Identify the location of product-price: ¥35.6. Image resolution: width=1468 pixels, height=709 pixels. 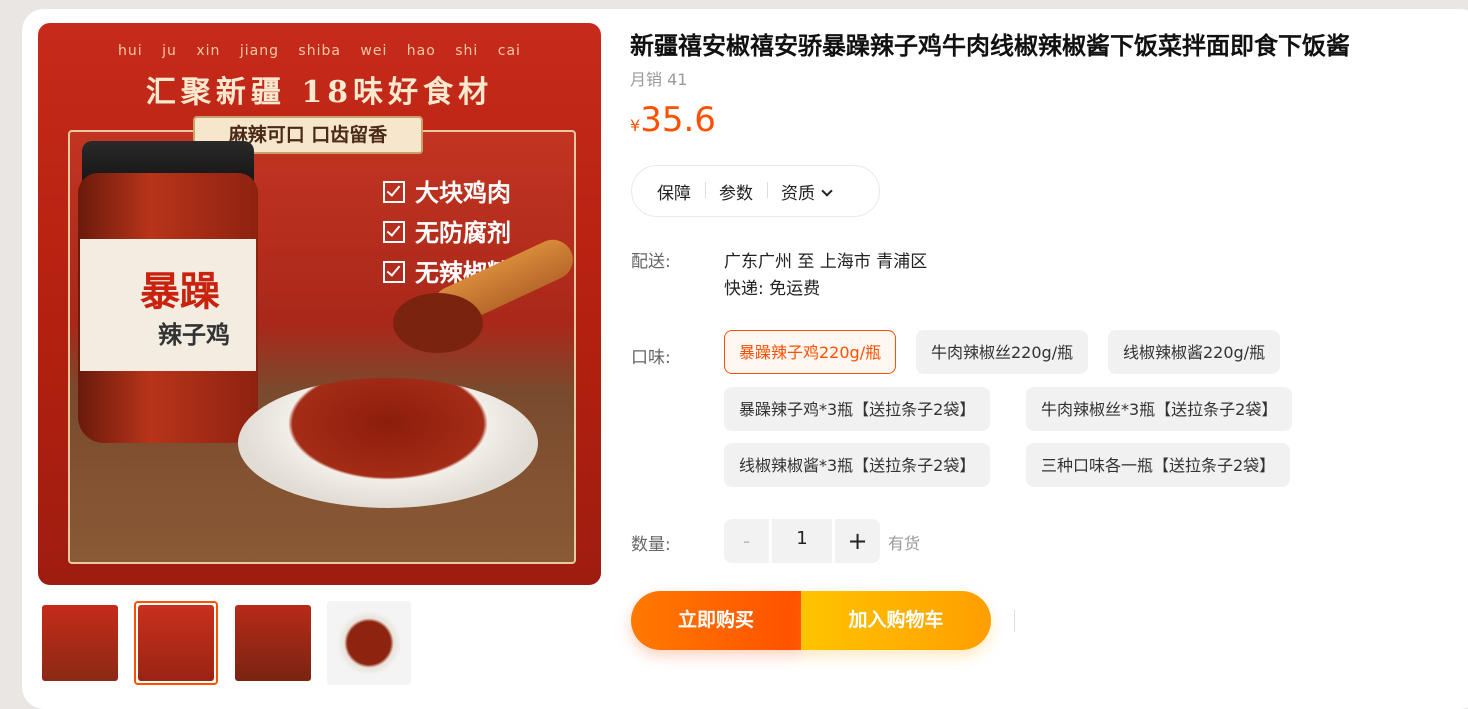
(673, 120).